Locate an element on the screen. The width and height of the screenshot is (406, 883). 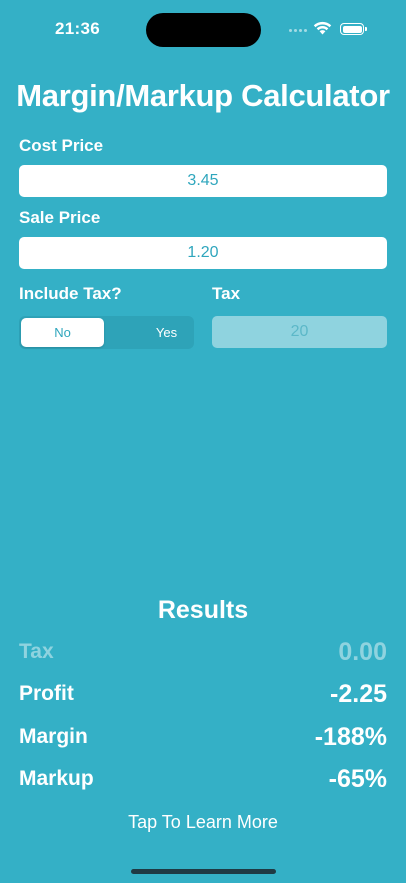
sale-price-label: Sale Price is located at coordinates (60, 217).